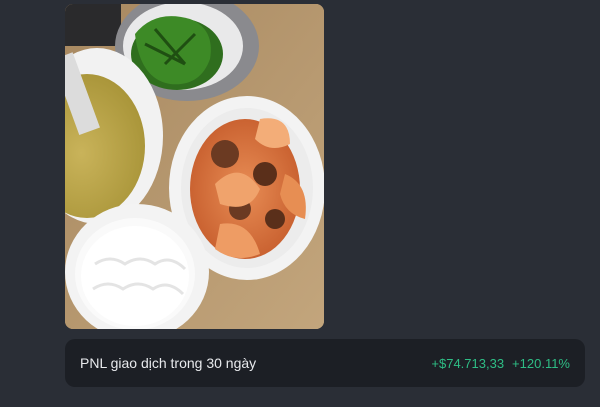 The height and width of the screenshot is (407, 600). Describe the element at coordinates (168, 363) in the screenshot. I see `pnl-label: PNL giao dịch trong 30 ngày` at that location.